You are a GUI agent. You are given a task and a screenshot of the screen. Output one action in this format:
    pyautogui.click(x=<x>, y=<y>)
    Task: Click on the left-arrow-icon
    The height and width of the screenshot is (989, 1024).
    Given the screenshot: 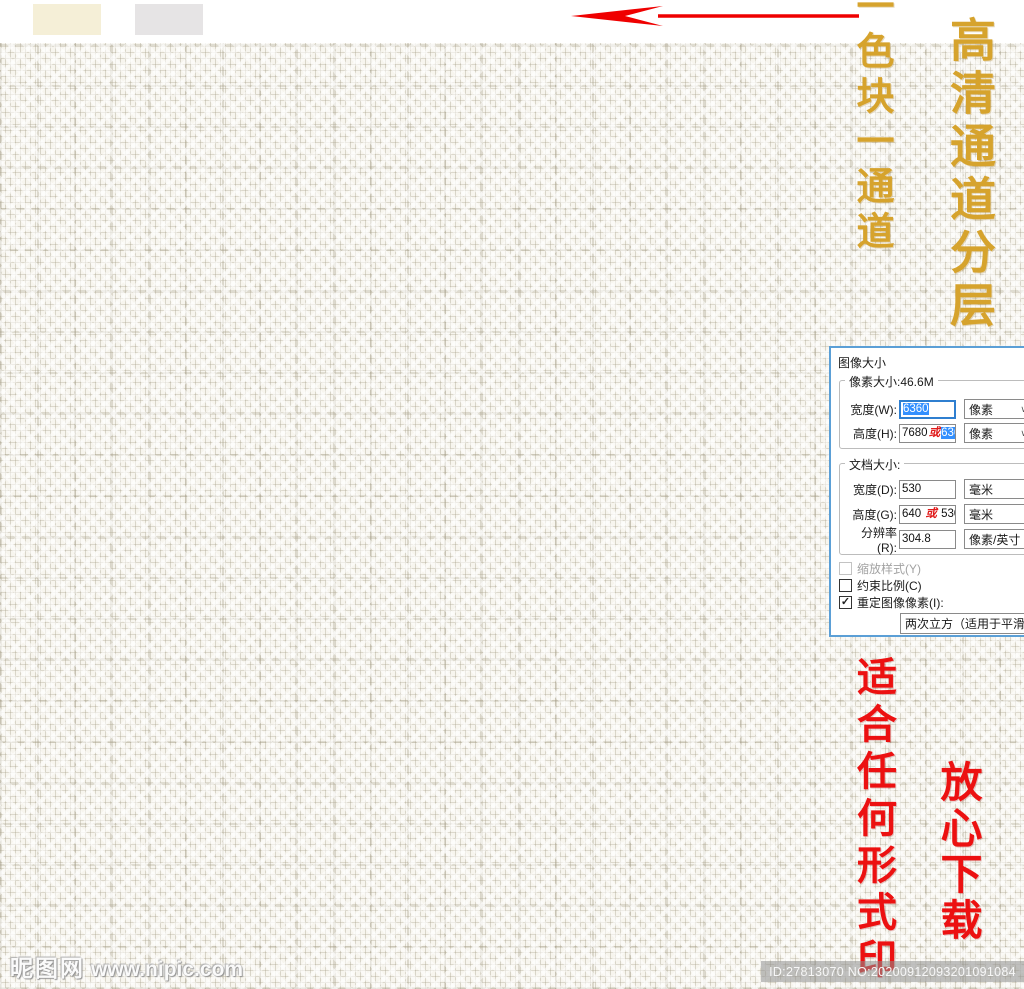 What is the action you would take?
    pyautogui.click(x=715, y=16)
    